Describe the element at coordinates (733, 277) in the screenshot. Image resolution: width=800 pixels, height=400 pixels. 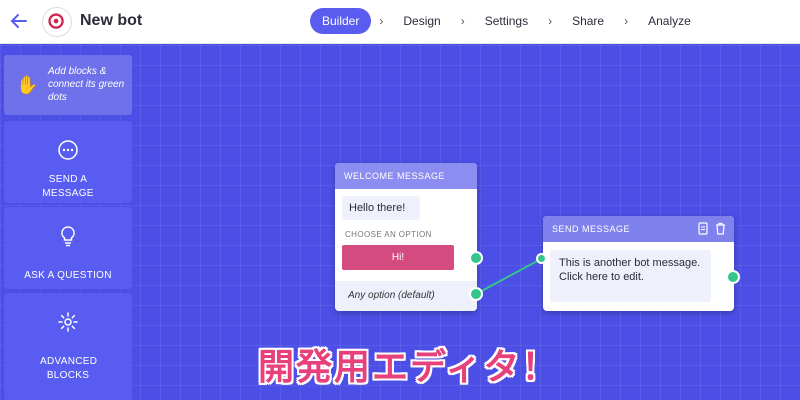
I see `output-connector-dot` at that location.